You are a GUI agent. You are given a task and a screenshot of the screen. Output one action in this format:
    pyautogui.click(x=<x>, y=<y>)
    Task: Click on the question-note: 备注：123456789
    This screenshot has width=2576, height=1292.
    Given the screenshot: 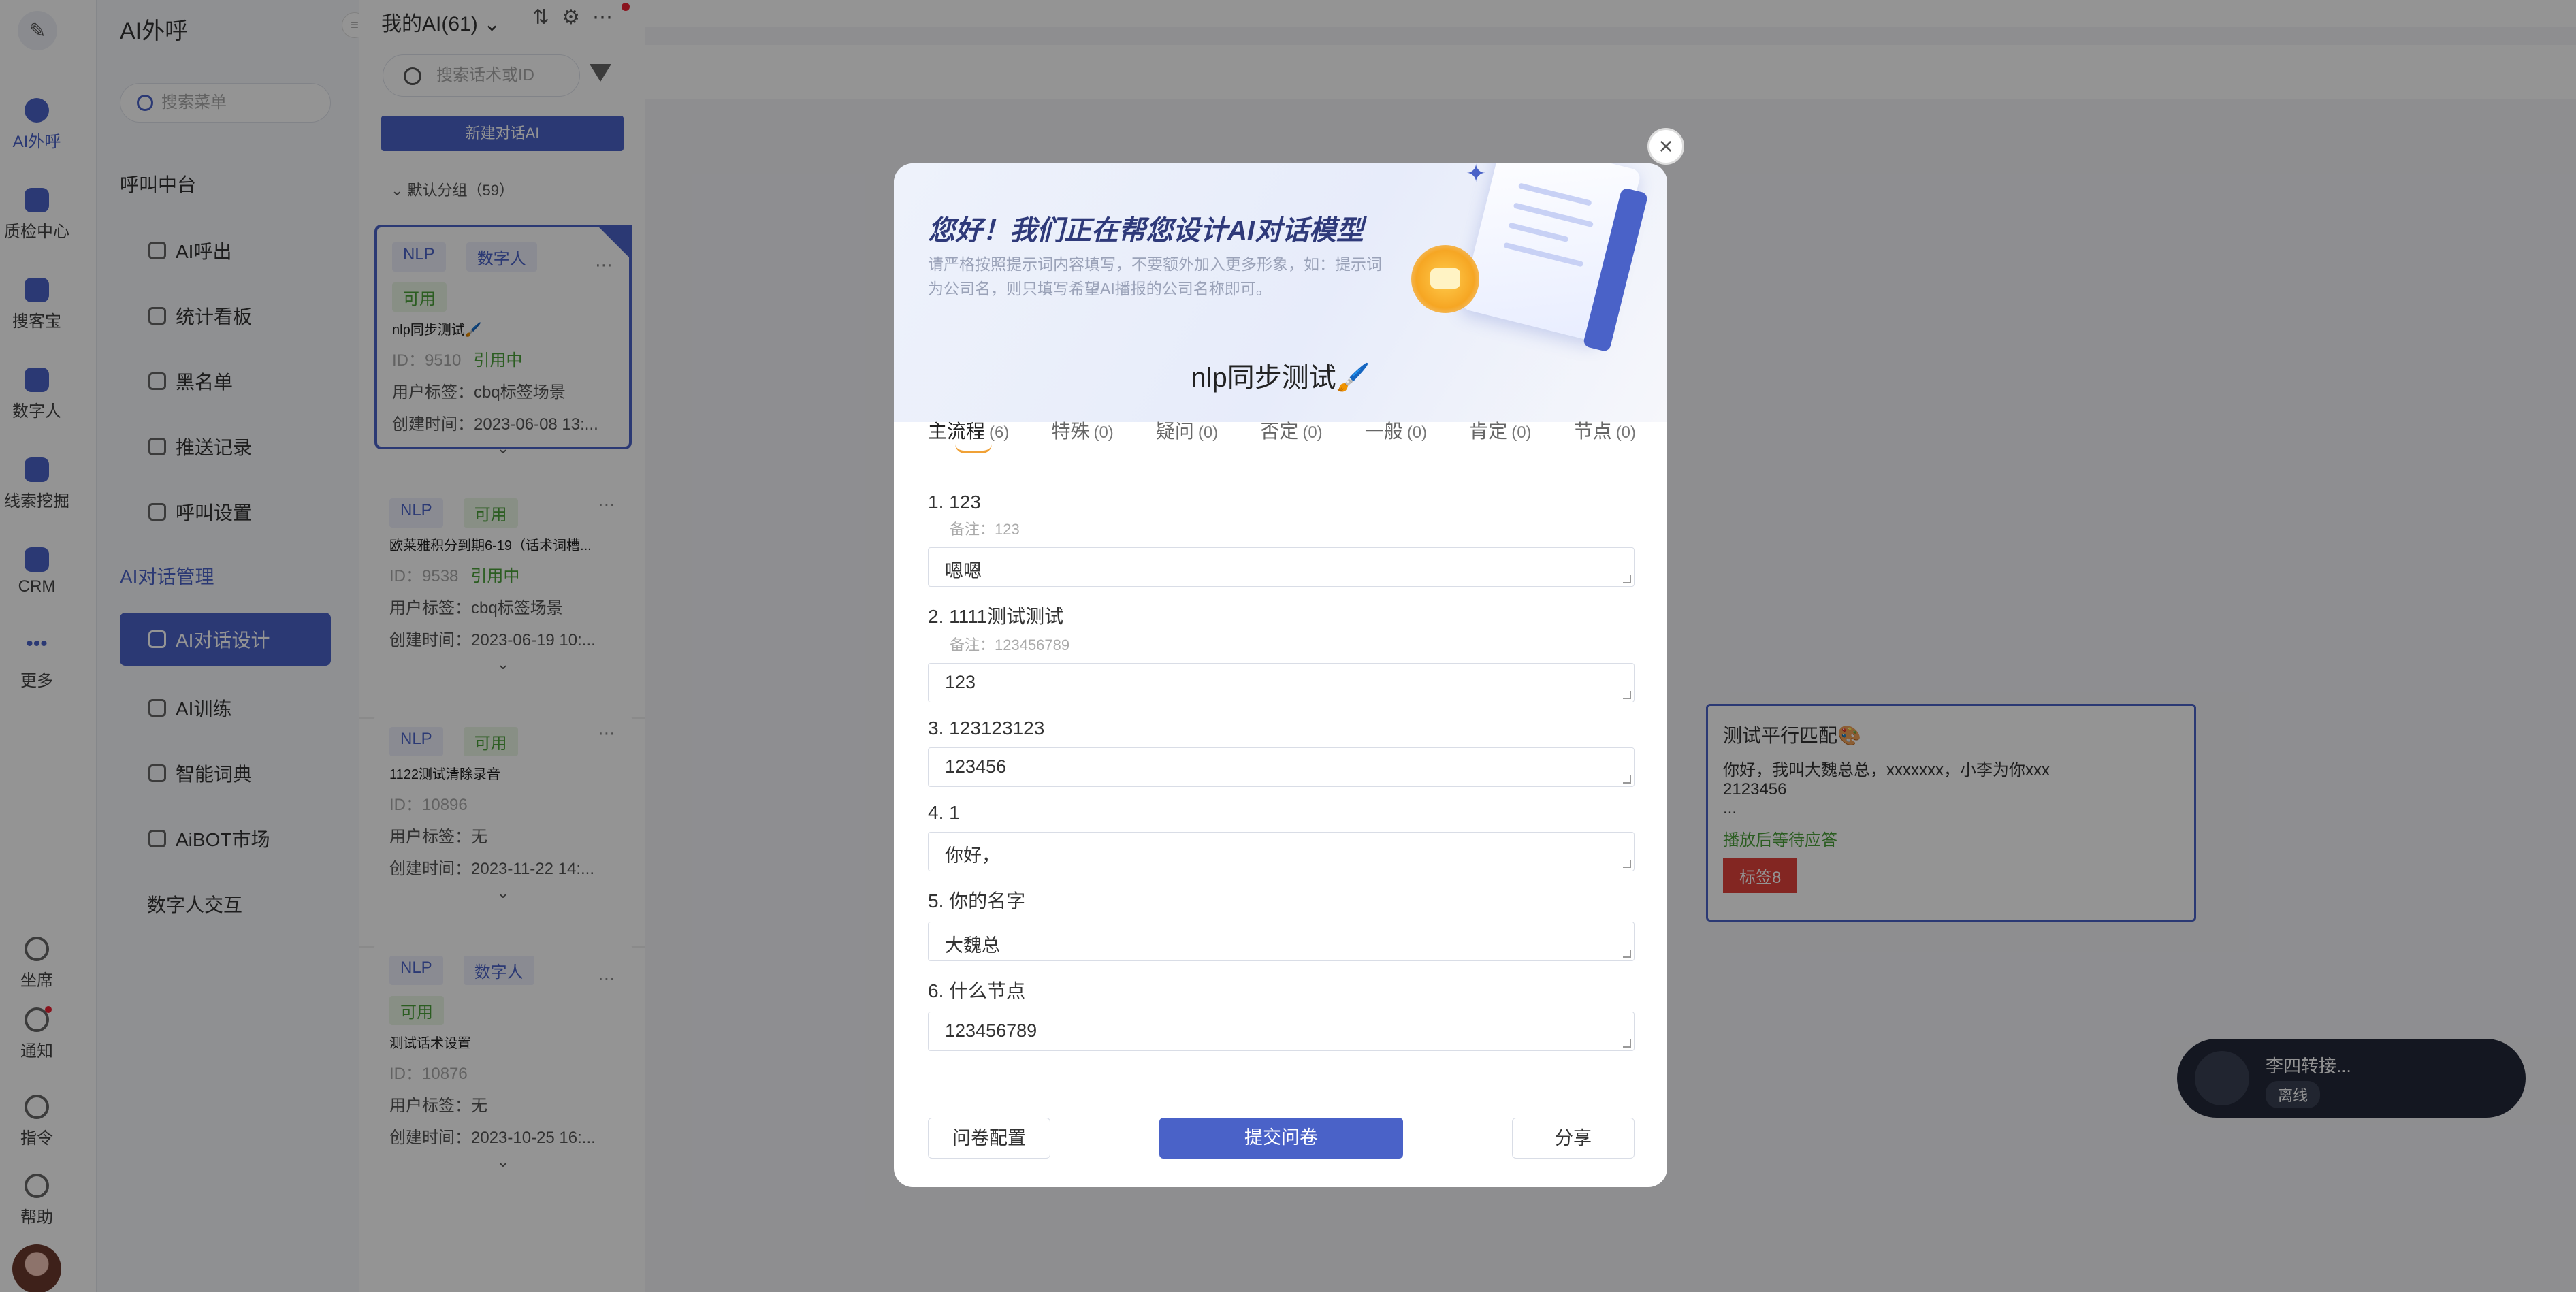 What is the action you would take?
    pyautogui.click(x=1010, y=644)
    